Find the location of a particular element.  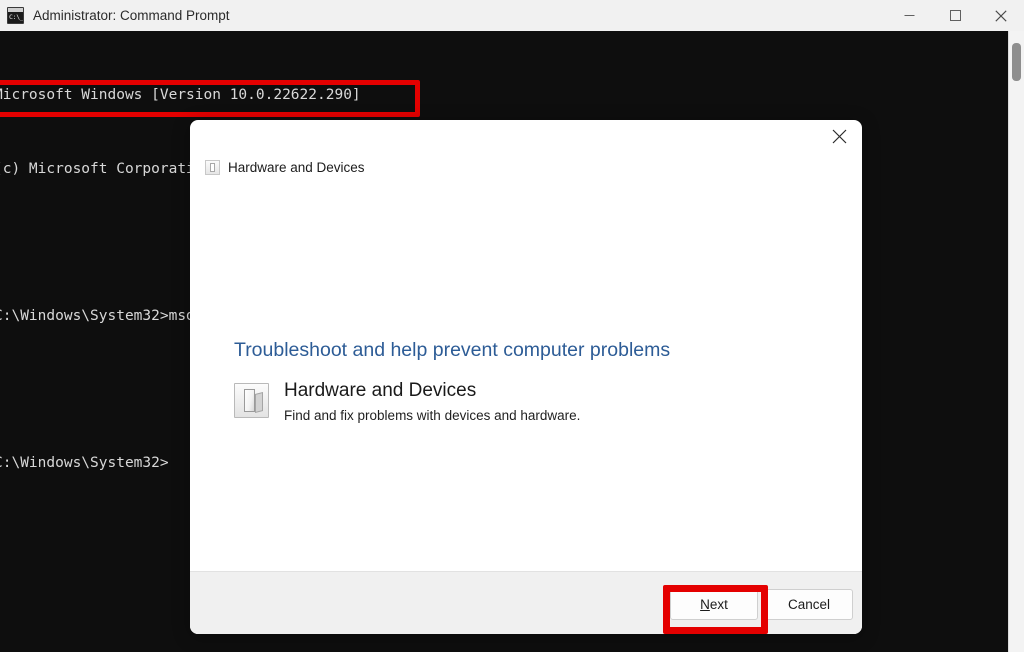

window-title: Administrator: Command Prompt is located at coordinates (131, 15).